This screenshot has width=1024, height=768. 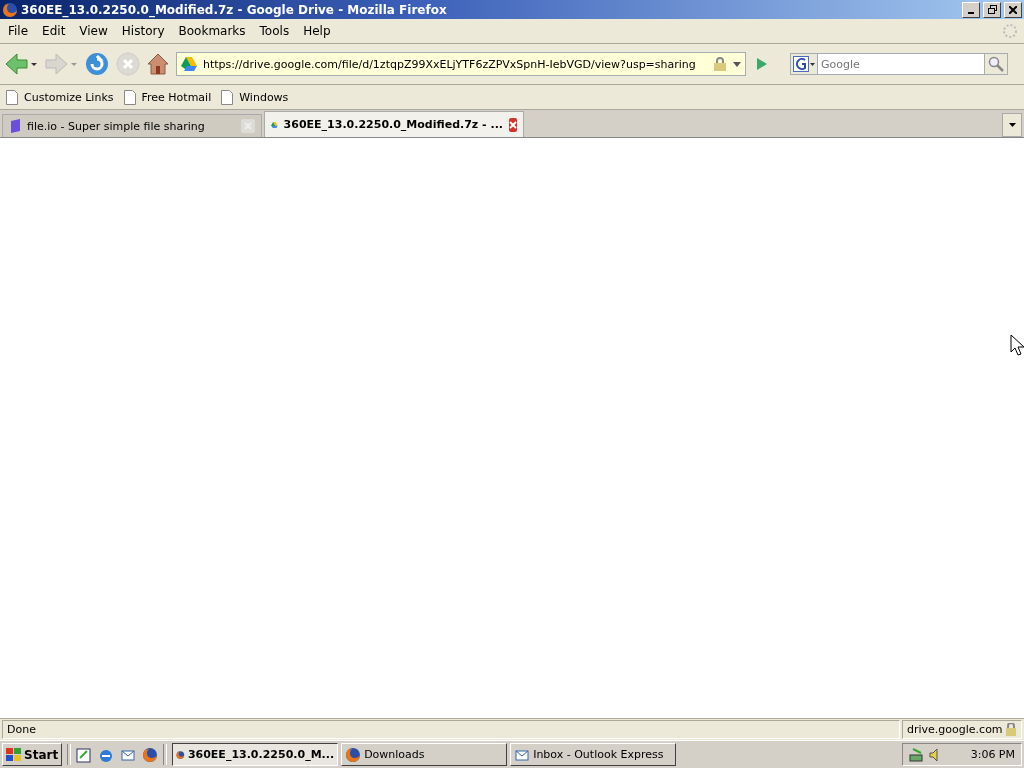 I want to click on menu-item: View, so click(x=93, y=31).